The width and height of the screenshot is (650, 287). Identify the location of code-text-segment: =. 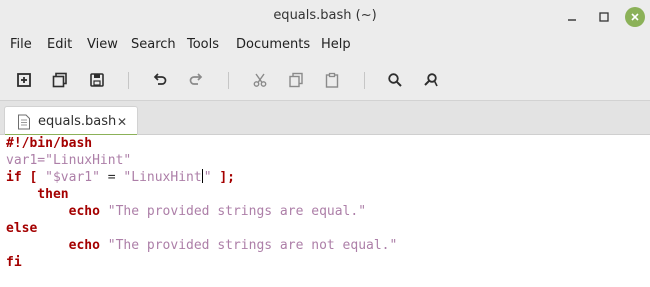
(111, 177).